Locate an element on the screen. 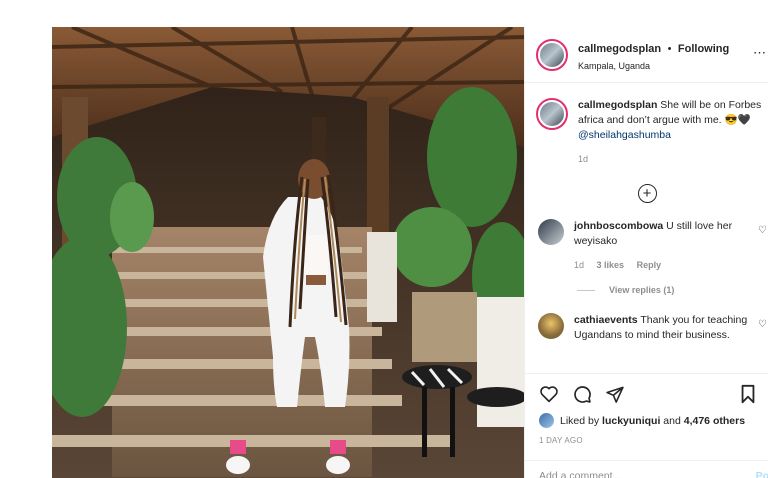 The image size is (768, 478). view-replies-label: View replies (1) is located at coordinates (641, 290).